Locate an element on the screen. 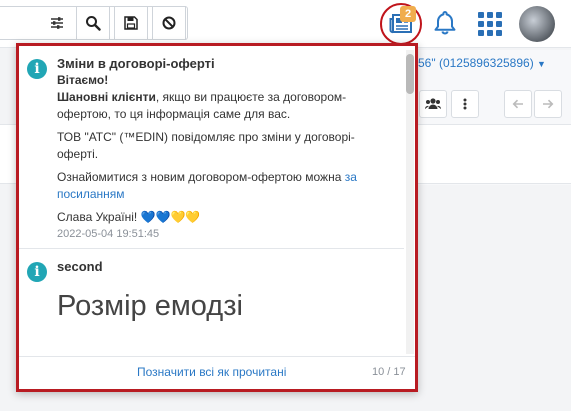 Image resolution: width=571 pixels, height=411 pixels. news-item: i second Розмір емодзі is located at coordinates (211, 290).